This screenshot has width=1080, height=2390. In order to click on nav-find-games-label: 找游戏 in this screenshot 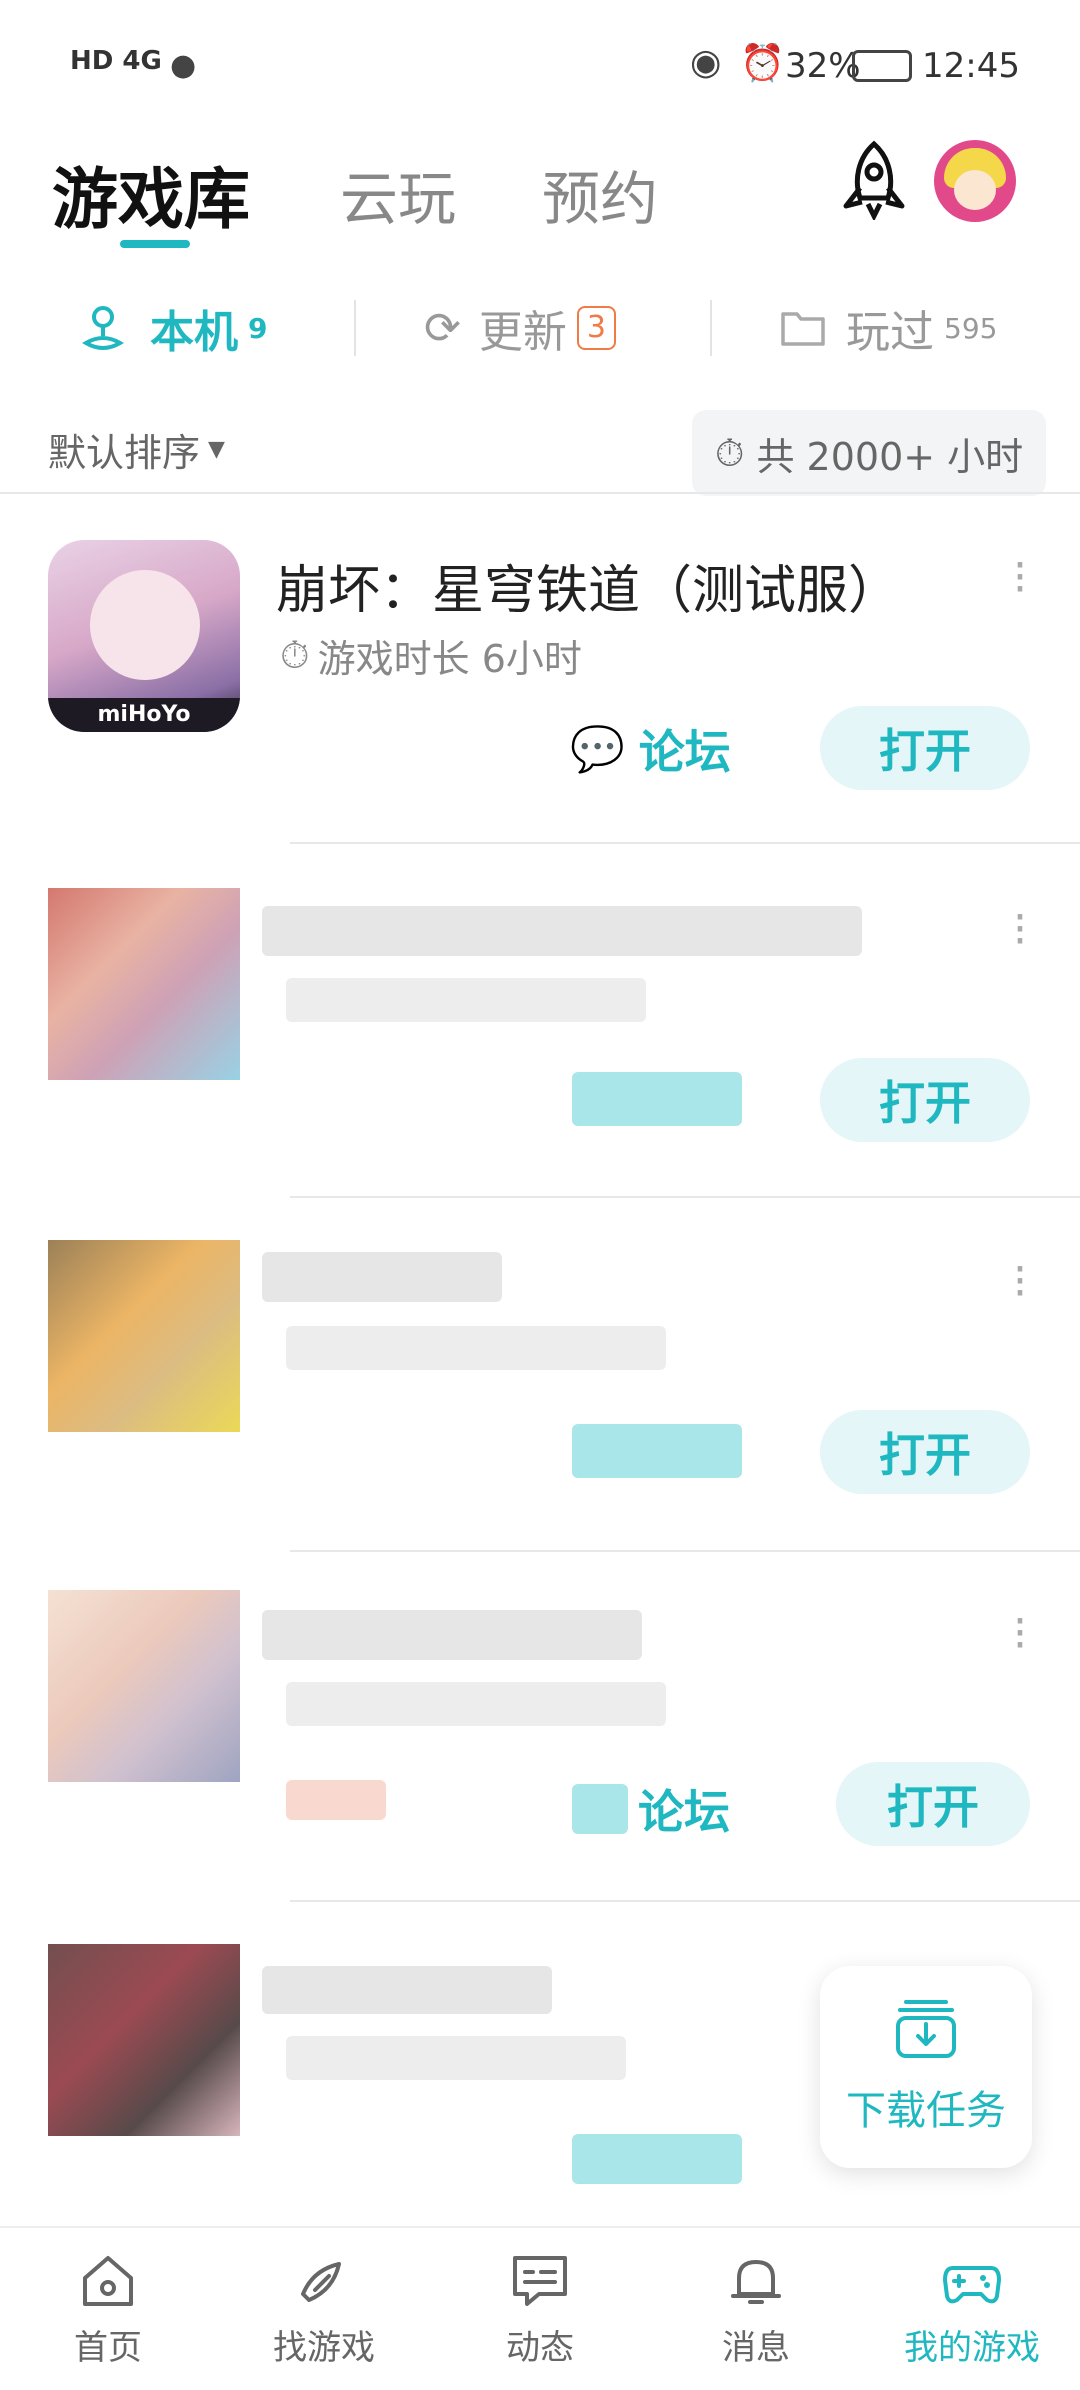, I will do `click(324, 2347)`.